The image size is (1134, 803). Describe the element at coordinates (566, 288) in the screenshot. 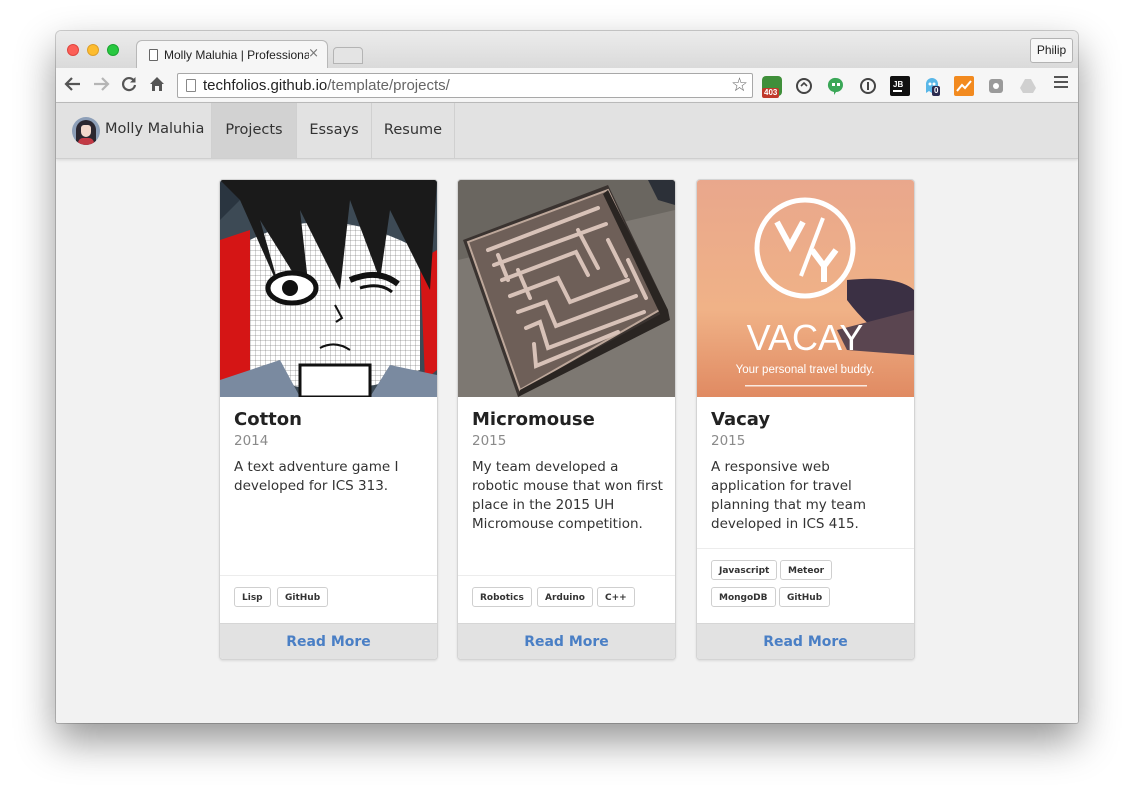

I see `project-image-micromouse` at that location.